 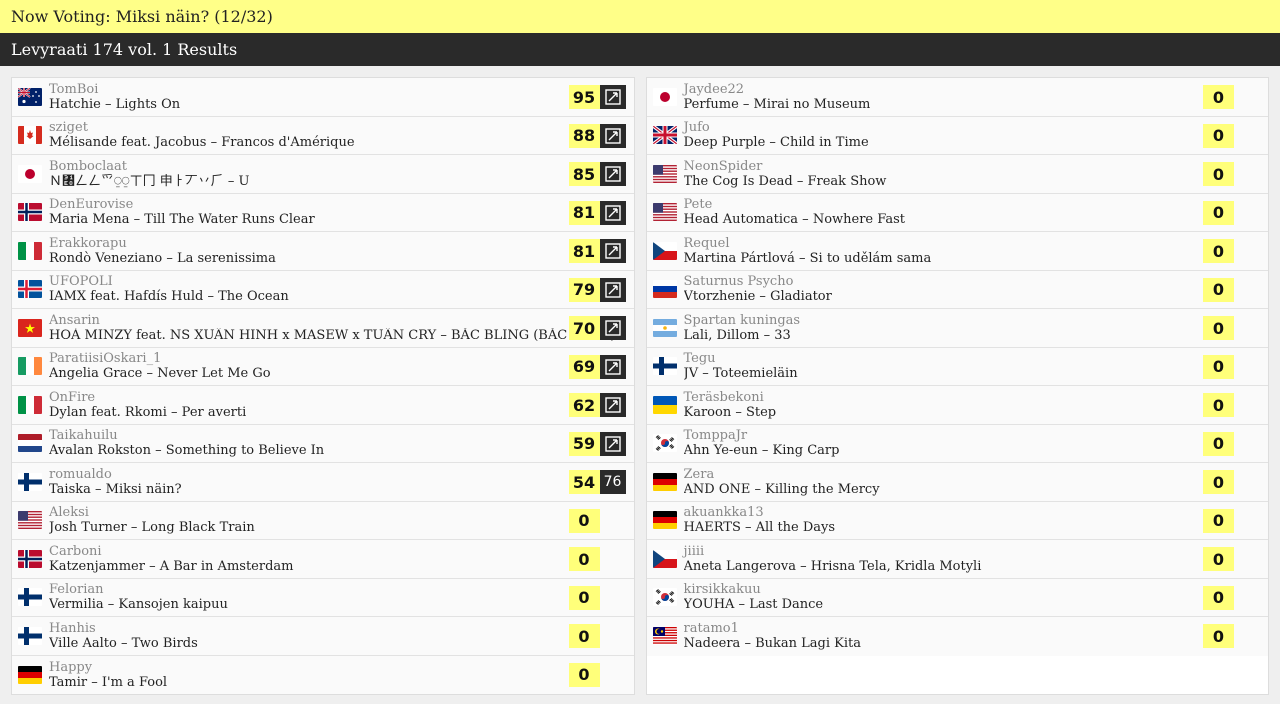 I want to click on entry-info: OnFire Dylan feat. Rkomi – Per averti, so click(x=341, y=405).